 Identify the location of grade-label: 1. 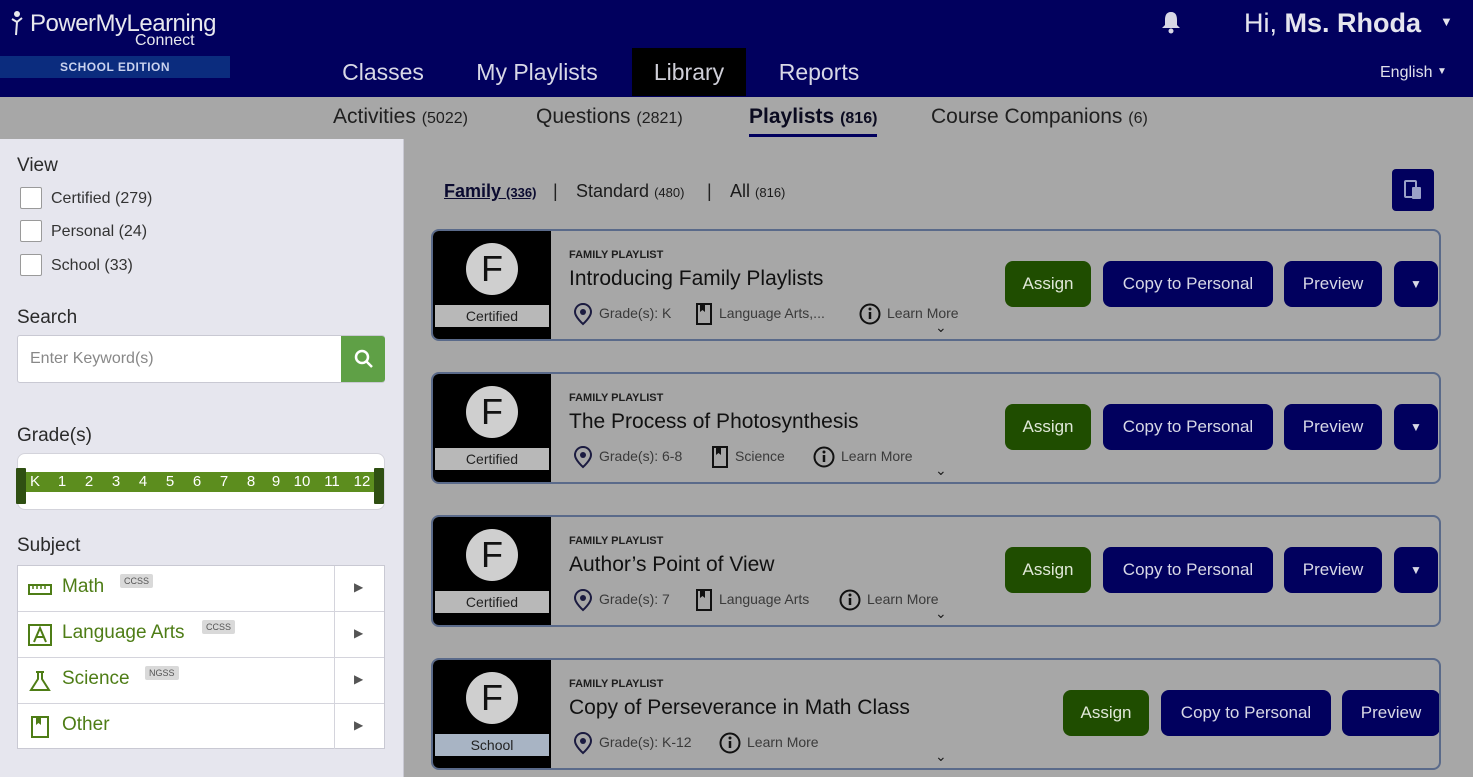
(62, 481).